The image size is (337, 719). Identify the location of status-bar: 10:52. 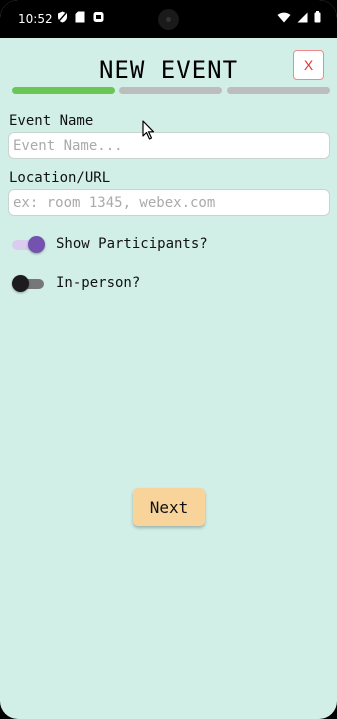
(168, 19).